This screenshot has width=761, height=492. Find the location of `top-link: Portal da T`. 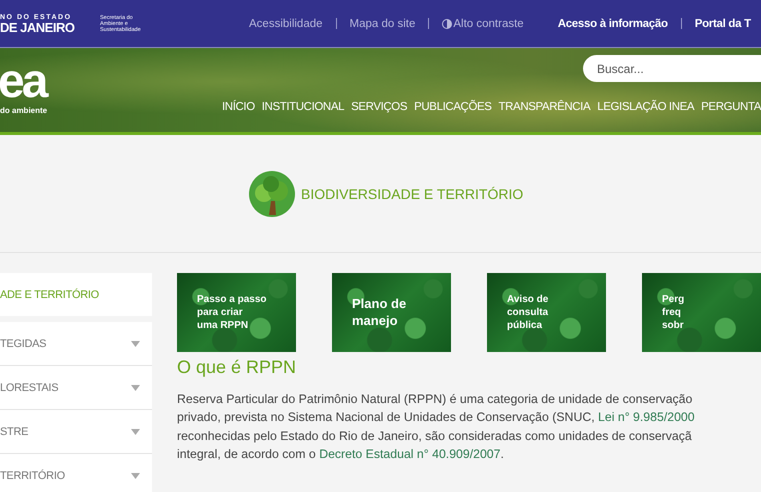

top-link: Portal da T is located at coordinates (722, 24).